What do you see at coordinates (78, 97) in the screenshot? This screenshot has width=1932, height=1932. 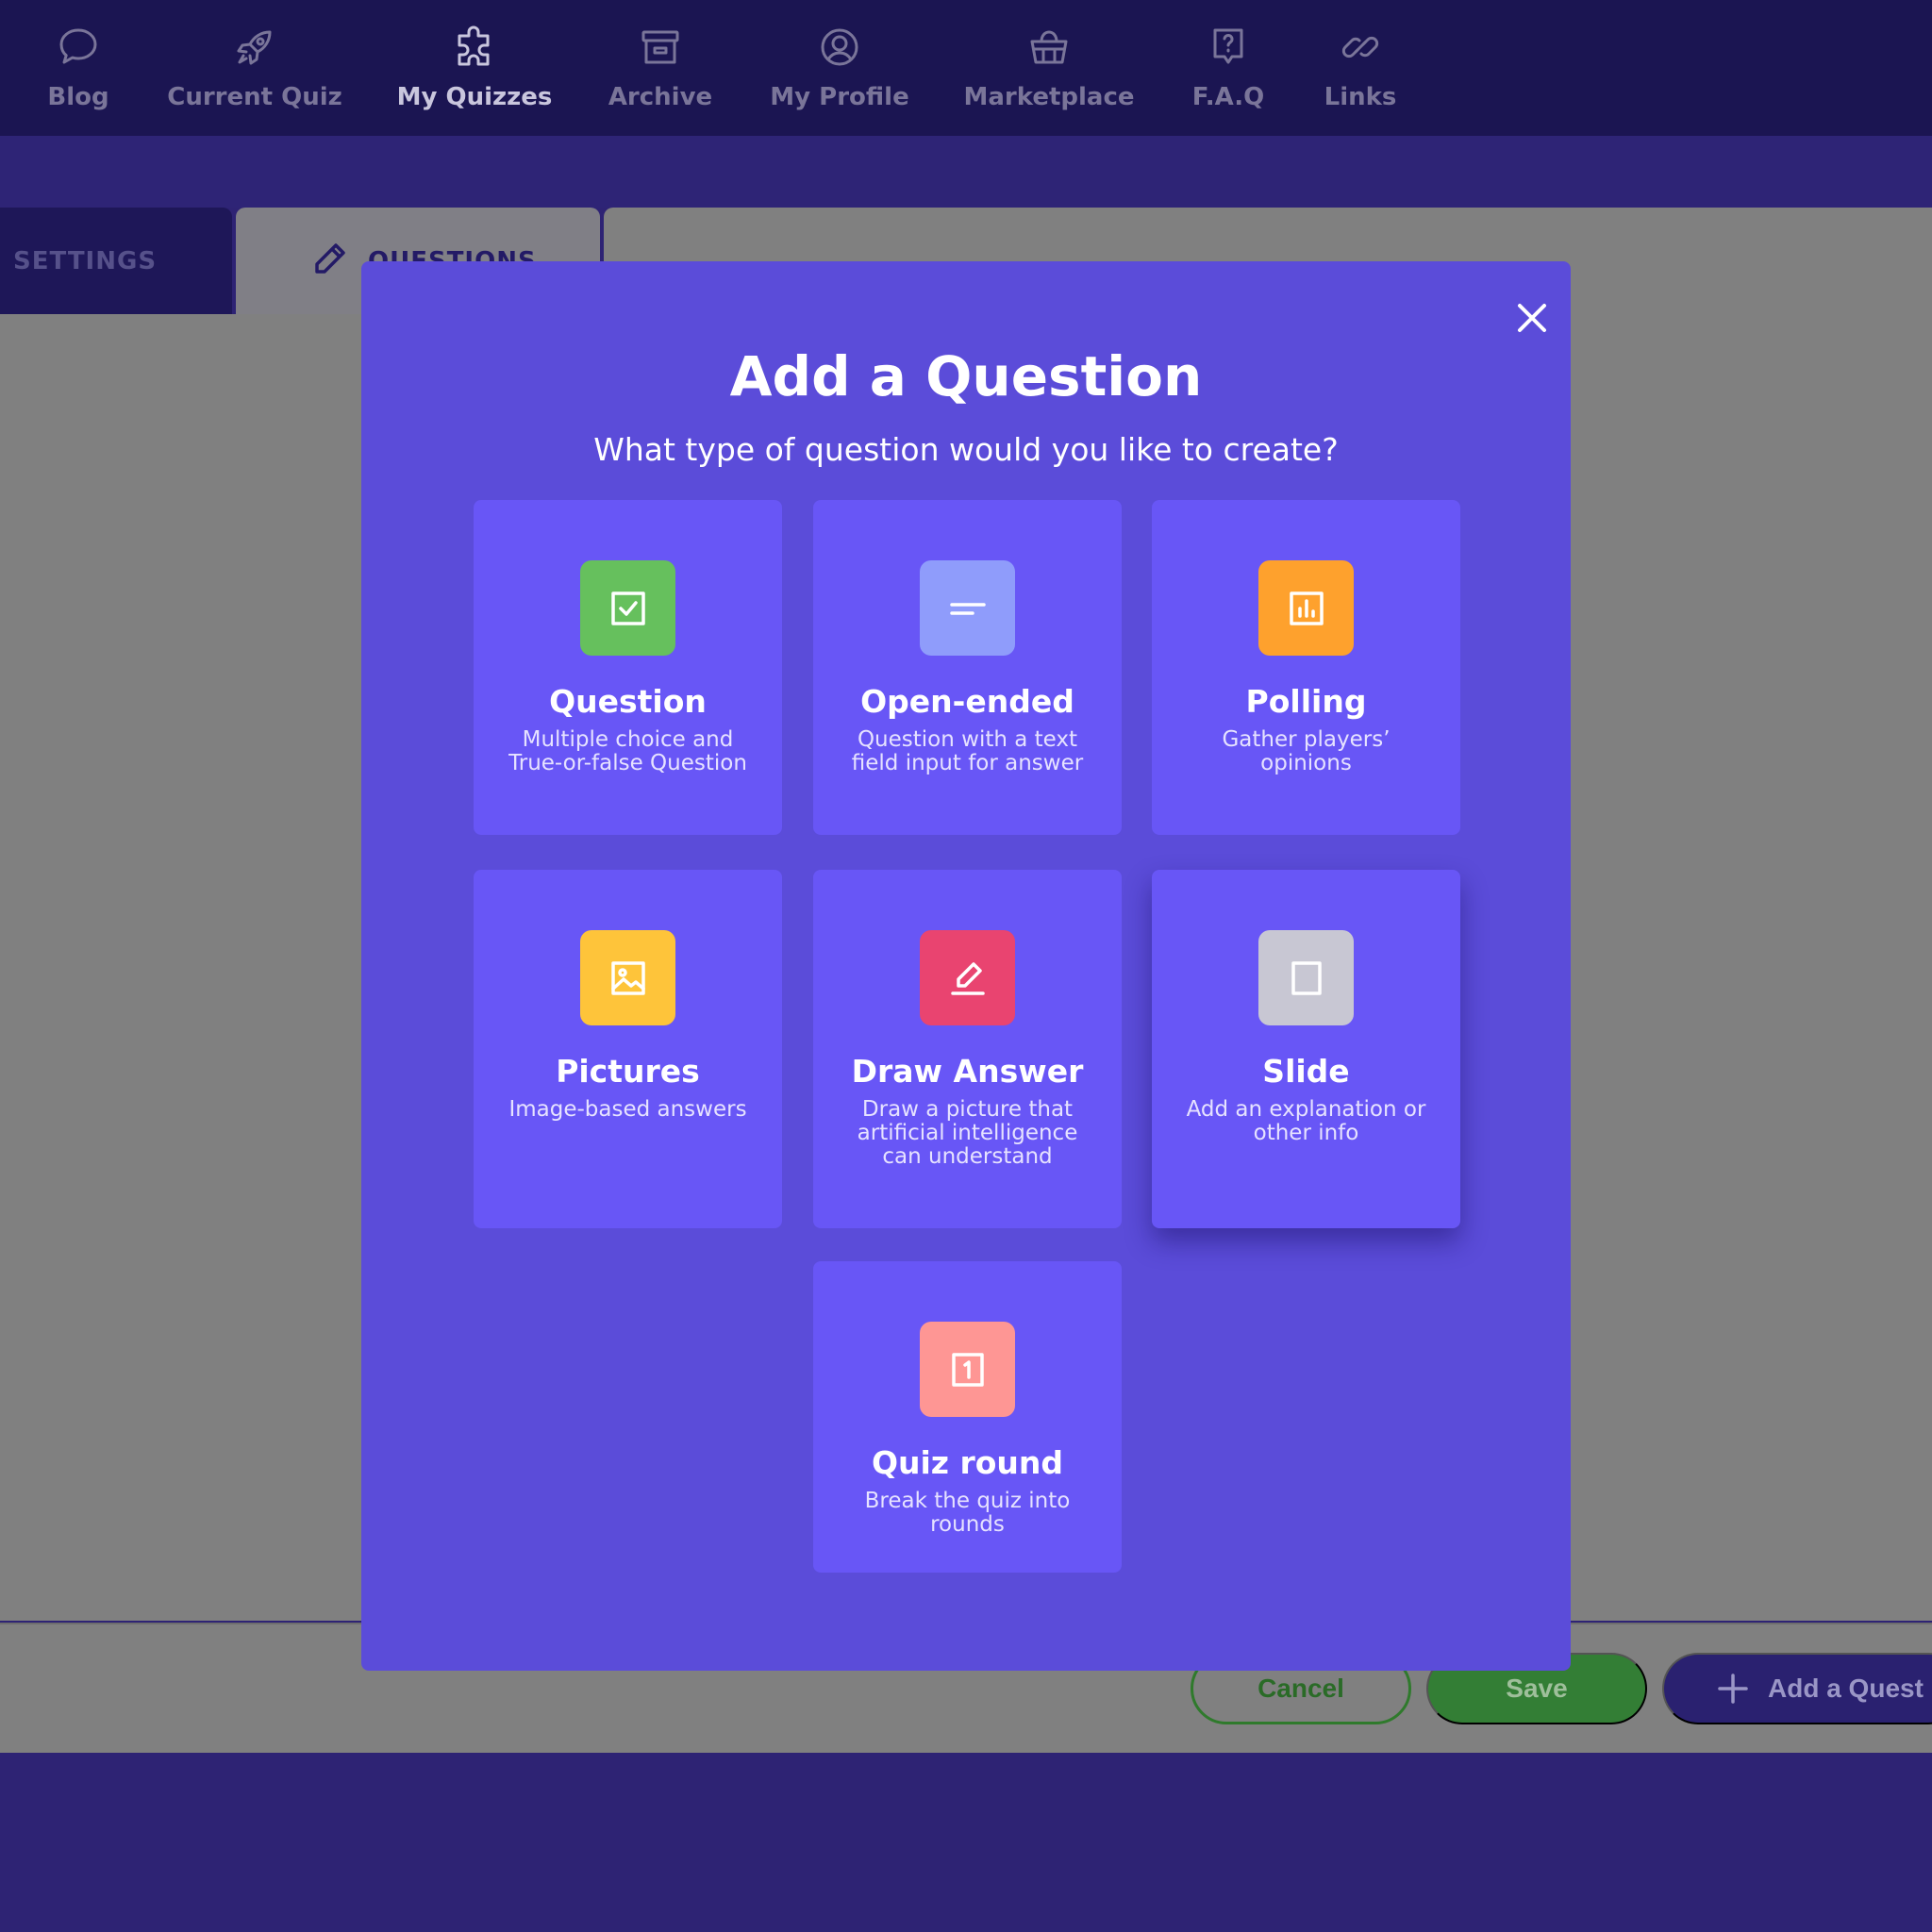 I see `nav-label-blog: Blog` at bounding box center [78, 97].